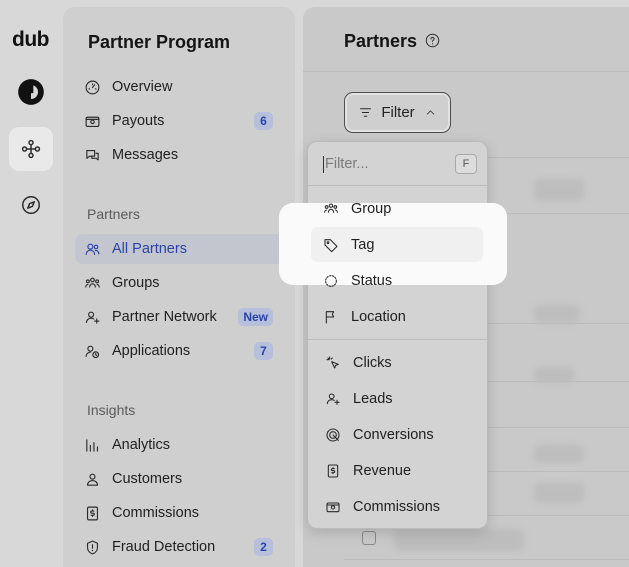 The width and height of the screenshot is (629, 567). What do you see at coordinates (432, 40) in the screenshot?
I see `help-circle-icon` at bounding box center [432, 40].